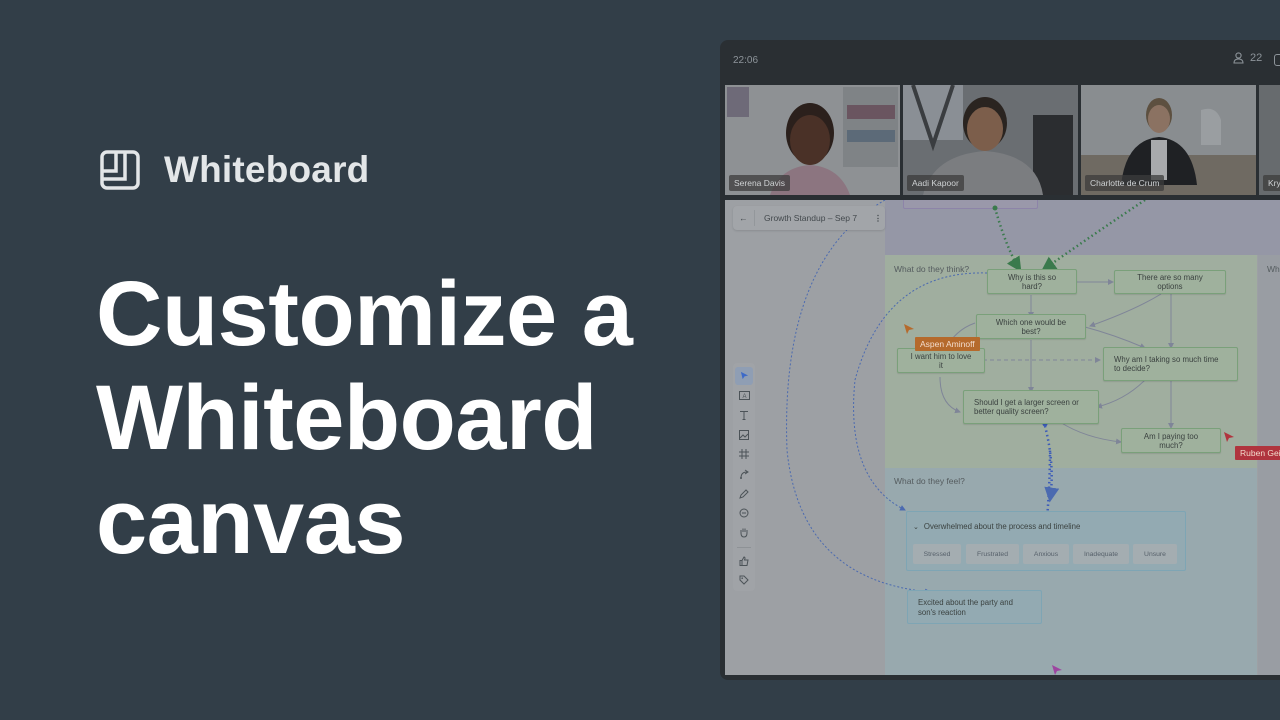 The image size is (1280, 720). I want to click on pen-icon, so click(744, 493).